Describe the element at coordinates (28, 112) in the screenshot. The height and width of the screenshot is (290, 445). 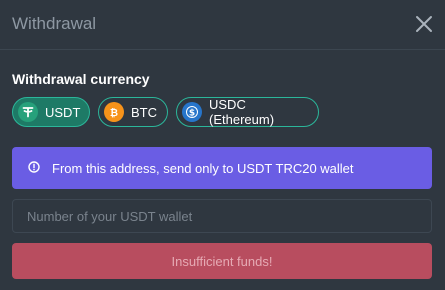
I see `tether-icon` at that location.